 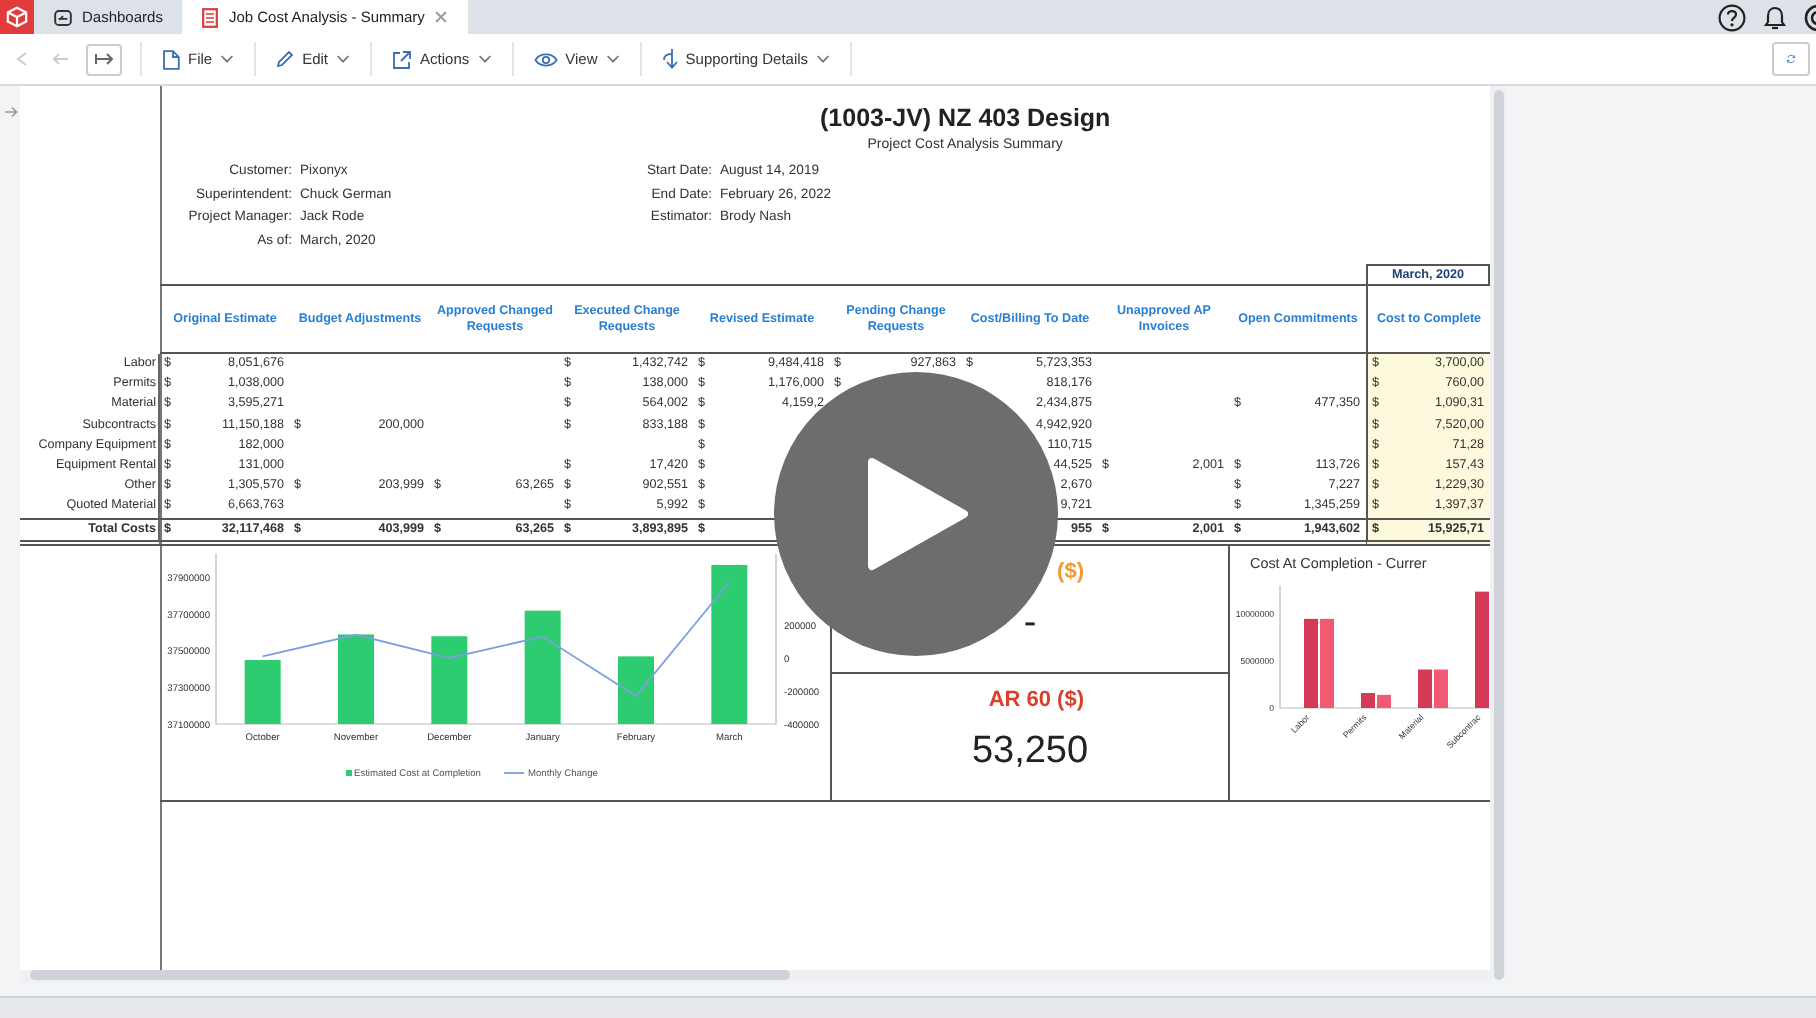 What do you see at coordinates (402, 59) in the screenshot?
I see `external-link-icon` at bounding box center [402, 59].